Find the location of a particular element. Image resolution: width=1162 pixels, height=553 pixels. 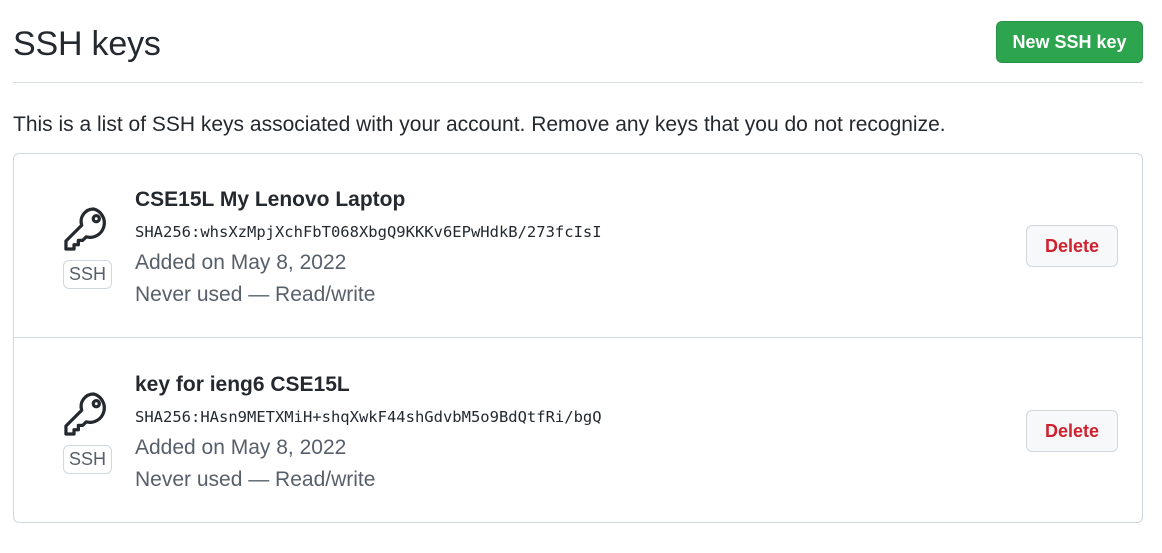

key-title: key for ieng6 CSE15L is located at coordinates (242, 384).